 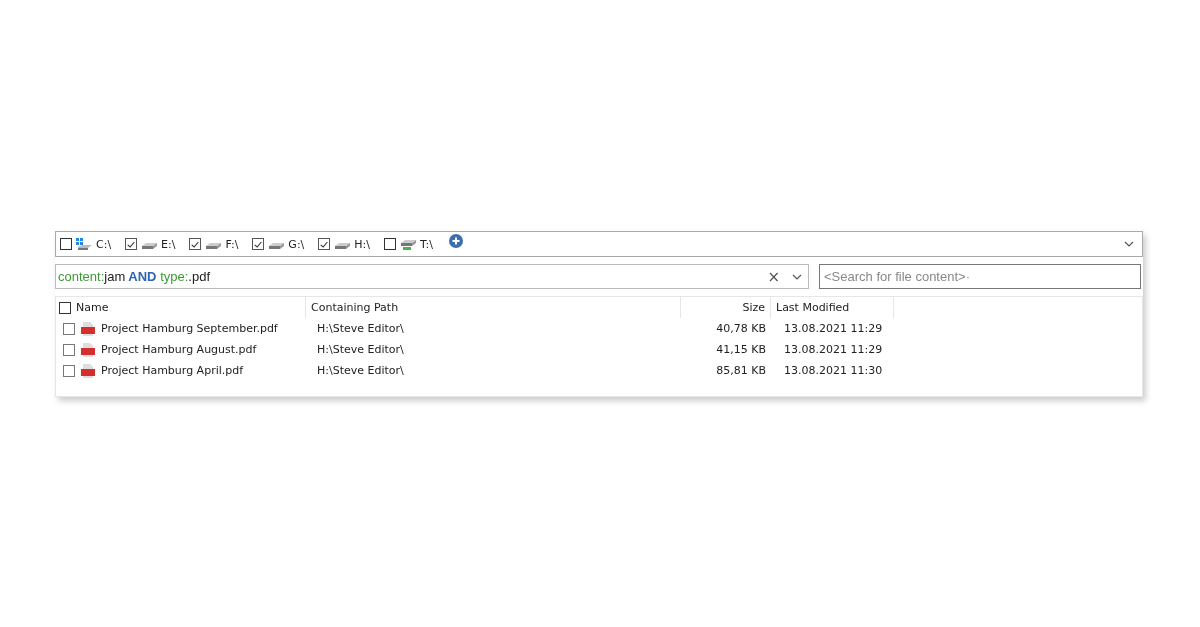 I want to click on add-icon, so click(x=455, y=241).